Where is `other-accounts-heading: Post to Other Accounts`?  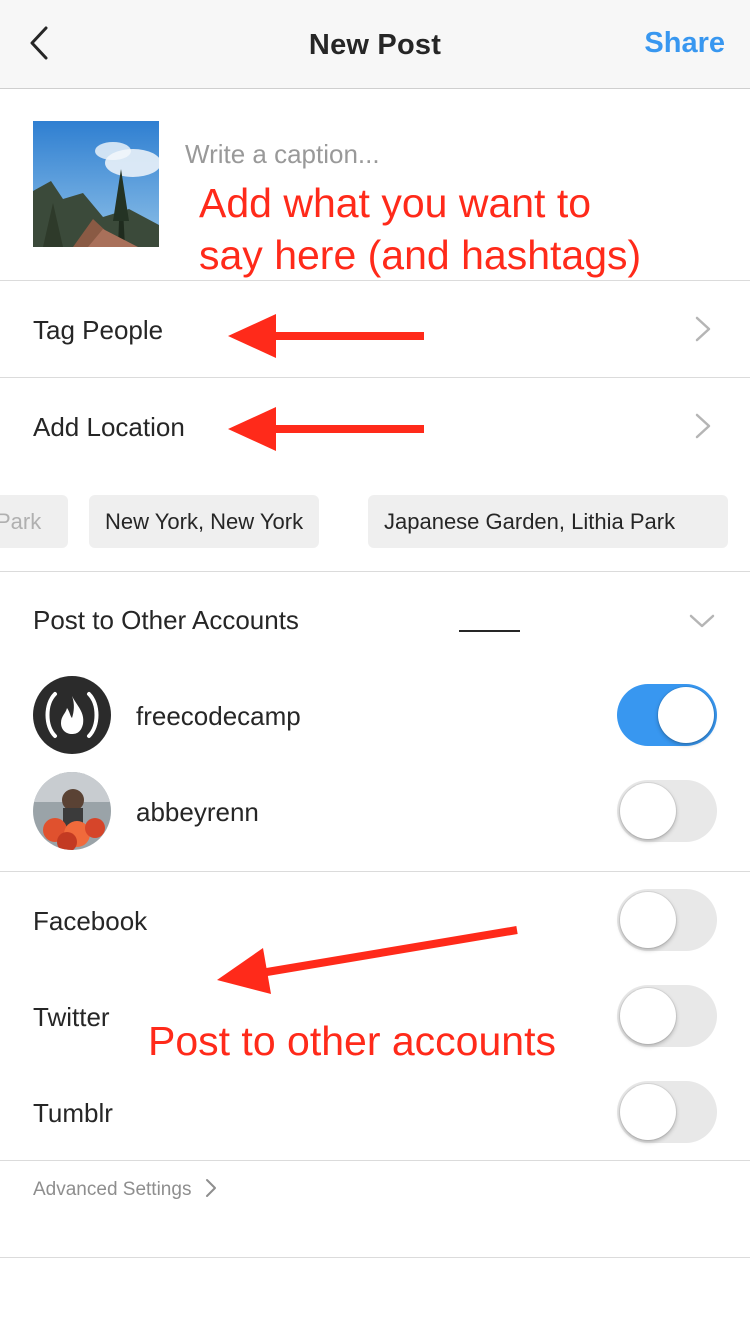
other-accounts-heading: Post to Other Accounts is located at coordinates (166, 620).